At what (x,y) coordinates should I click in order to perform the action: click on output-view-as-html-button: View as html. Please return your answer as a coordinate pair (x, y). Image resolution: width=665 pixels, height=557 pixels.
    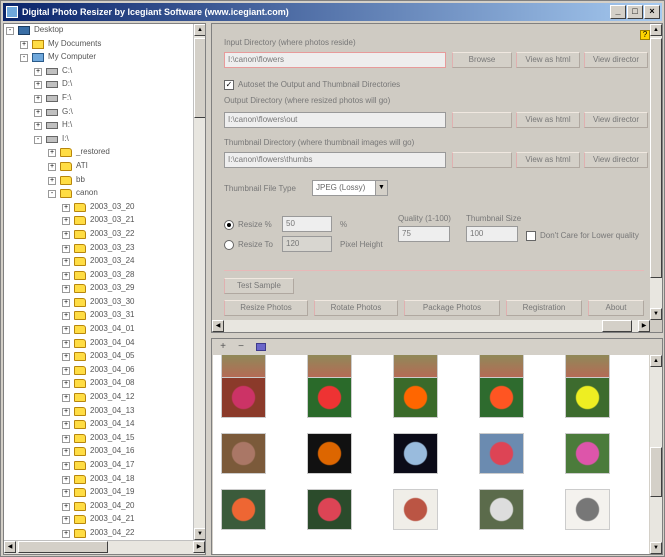
    Looking at the image, I should click on (548, 120).